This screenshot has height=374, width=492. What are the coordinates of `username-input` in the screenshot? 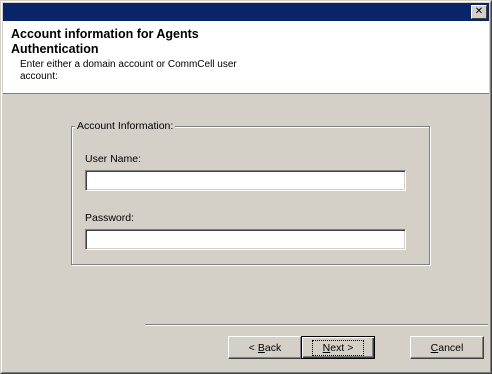 It's located at (245, 180).